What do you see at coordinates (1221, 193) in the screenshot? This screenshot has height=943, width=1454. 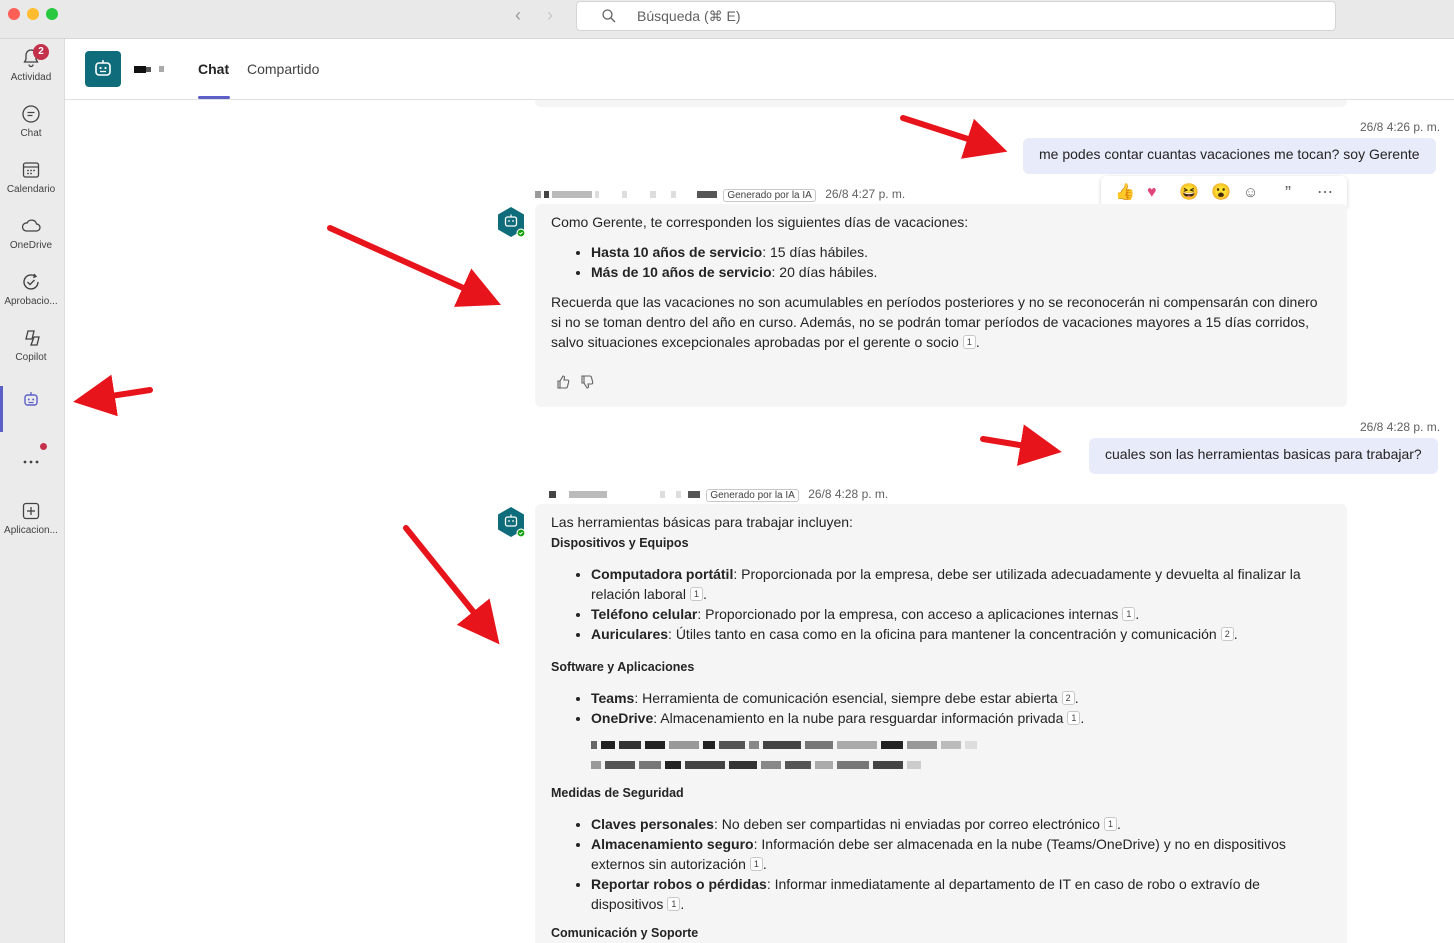 I see `surprised-reaction-icon: 😮` at bounding box center [1221, 193].